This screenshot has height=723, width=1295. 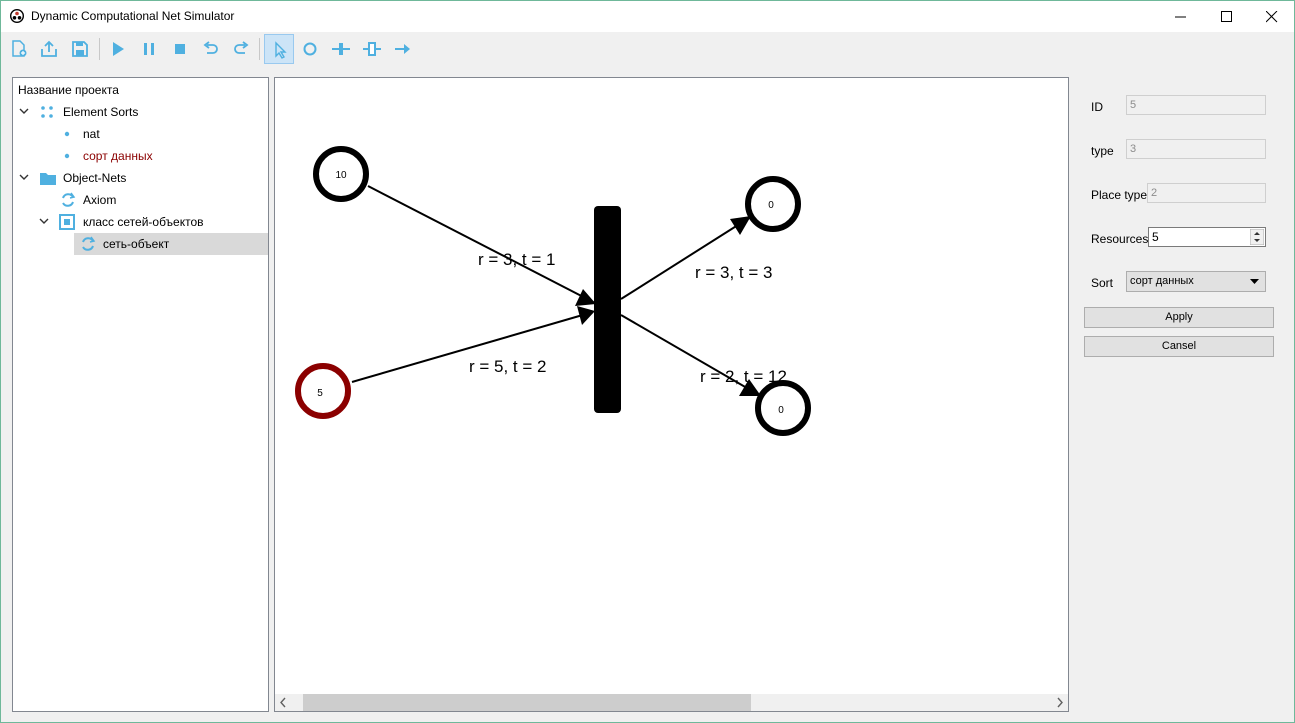 I want to click on horizontal-scrollbar, so click(x=671, y=702).